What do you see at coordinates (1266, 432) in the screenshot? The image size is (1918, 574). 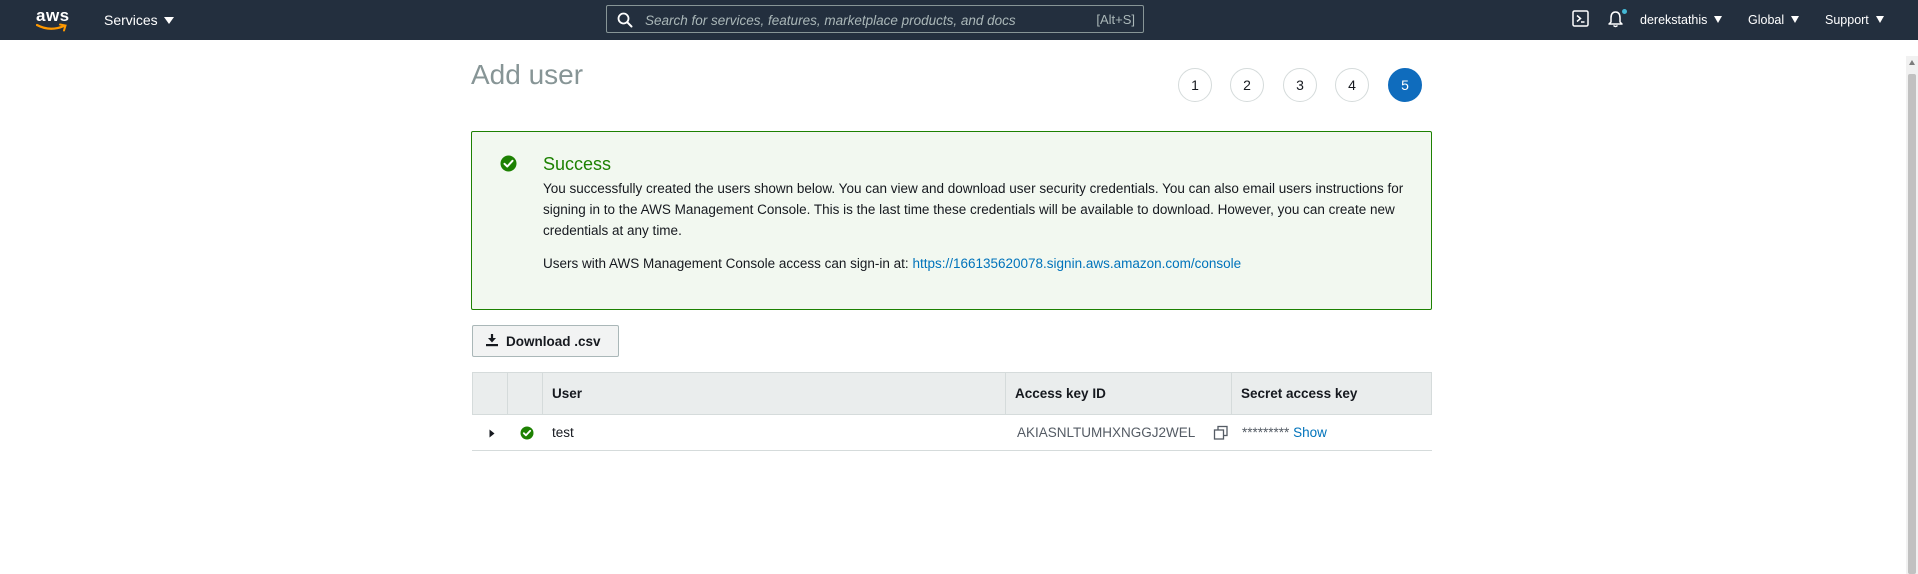 I see `secret-masked-value: *********` at bounding box center [1266, 432].